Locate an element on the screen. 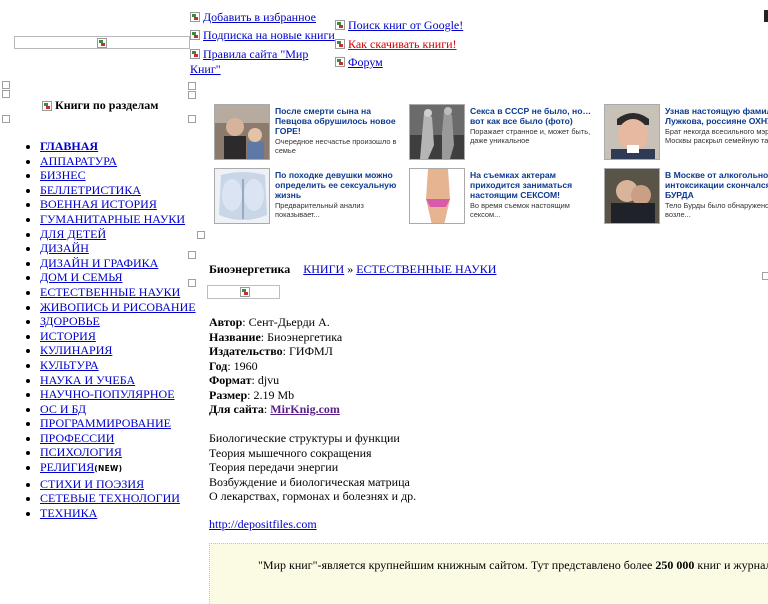 This screenshot has width=768, height=604. category-item: Религия(NEW) is located at coordinates (120, 468).